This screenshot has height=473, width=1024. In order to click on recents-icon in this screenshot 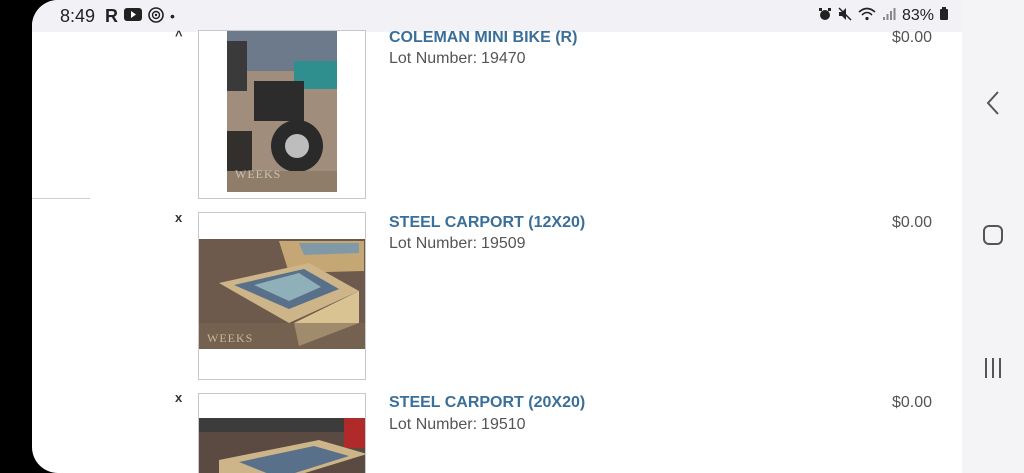, I will do `click(993, 368)`.